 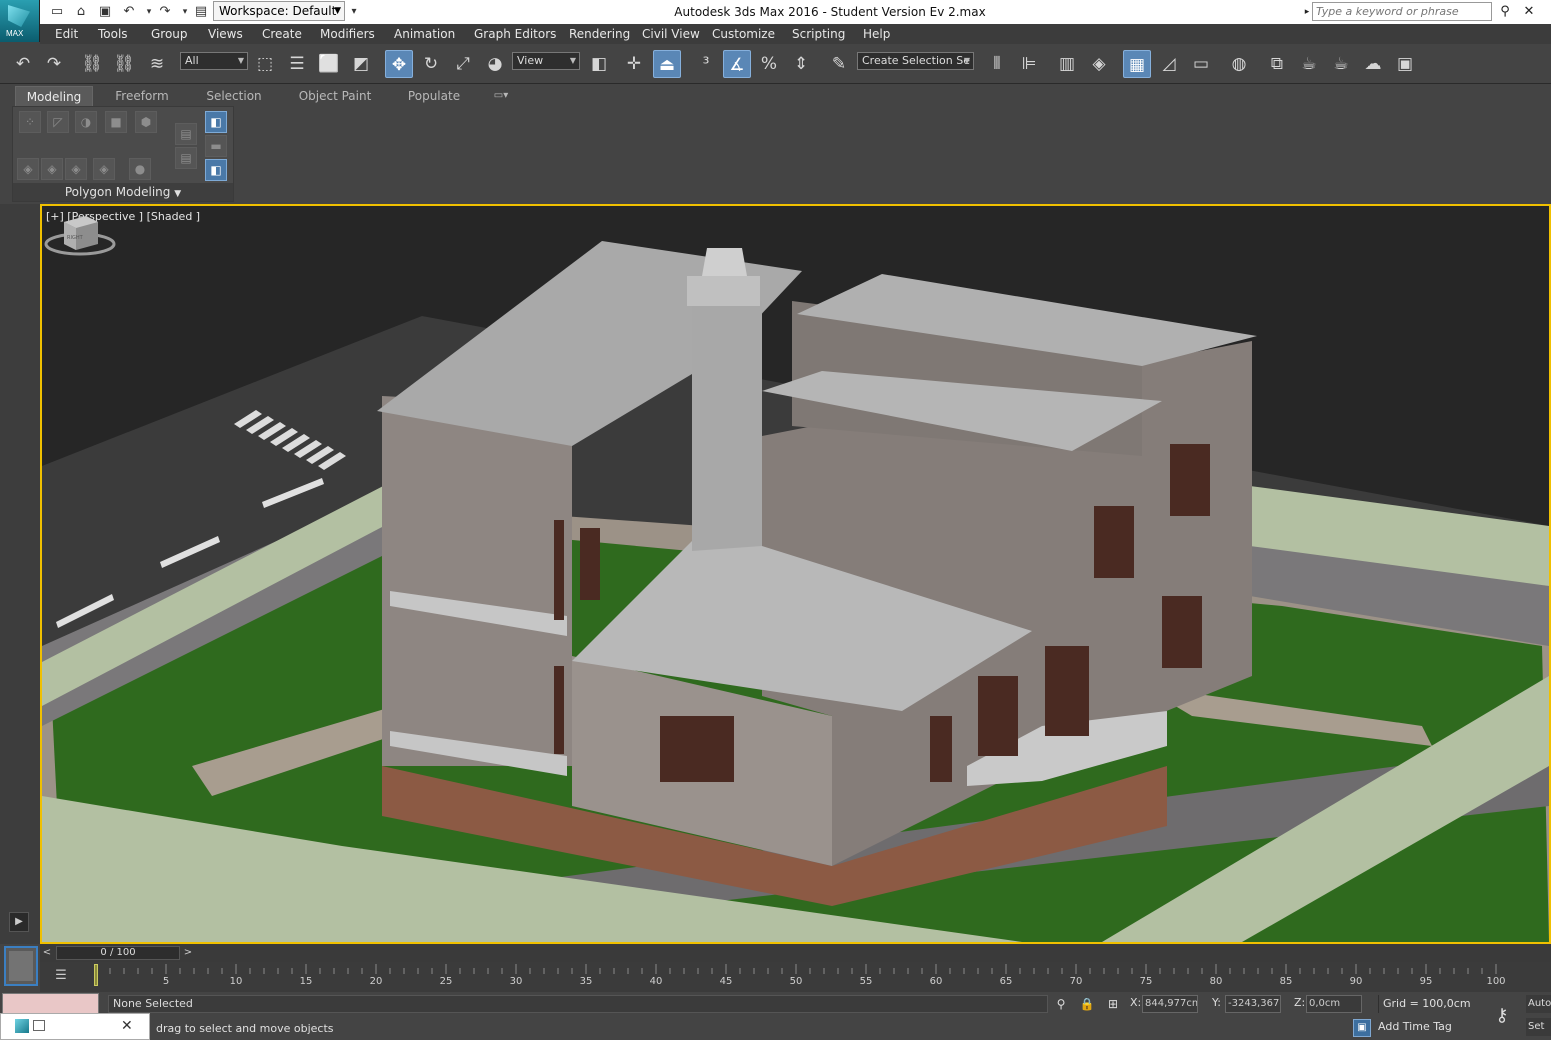 I want to click on isolate-selection-icon: ⚲, so click(x=1061, y=1004).